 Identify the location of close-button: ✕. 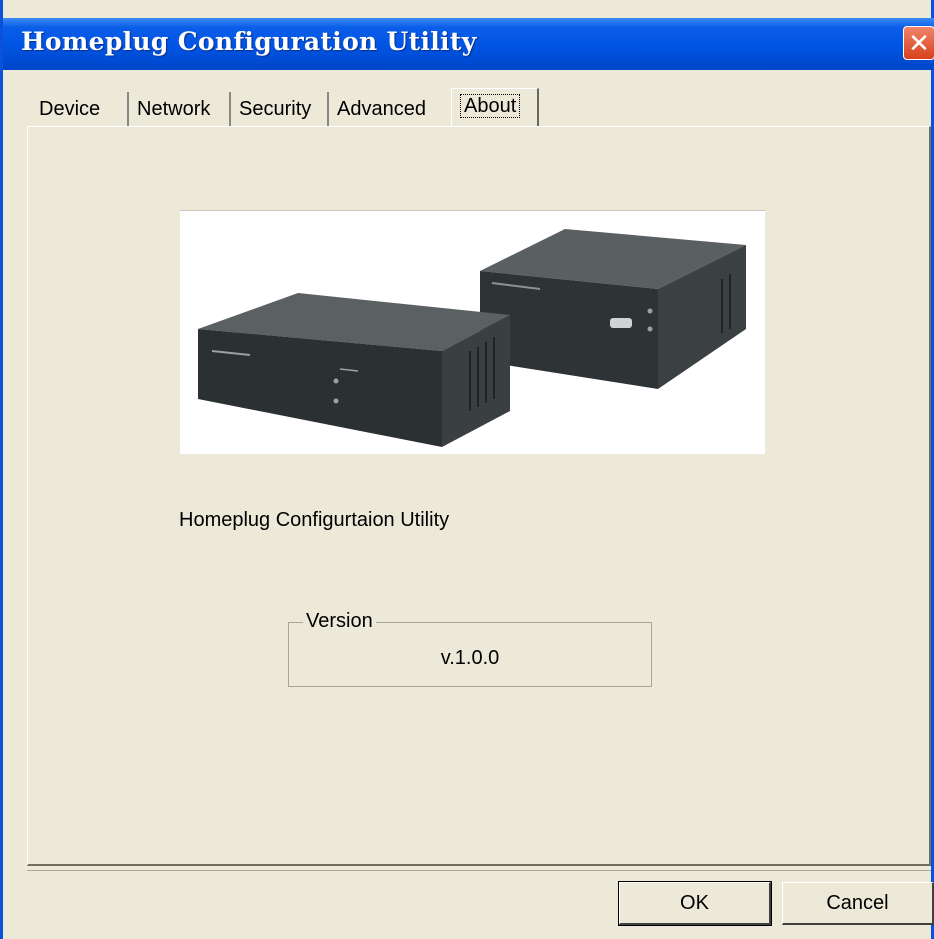
(918, 43).